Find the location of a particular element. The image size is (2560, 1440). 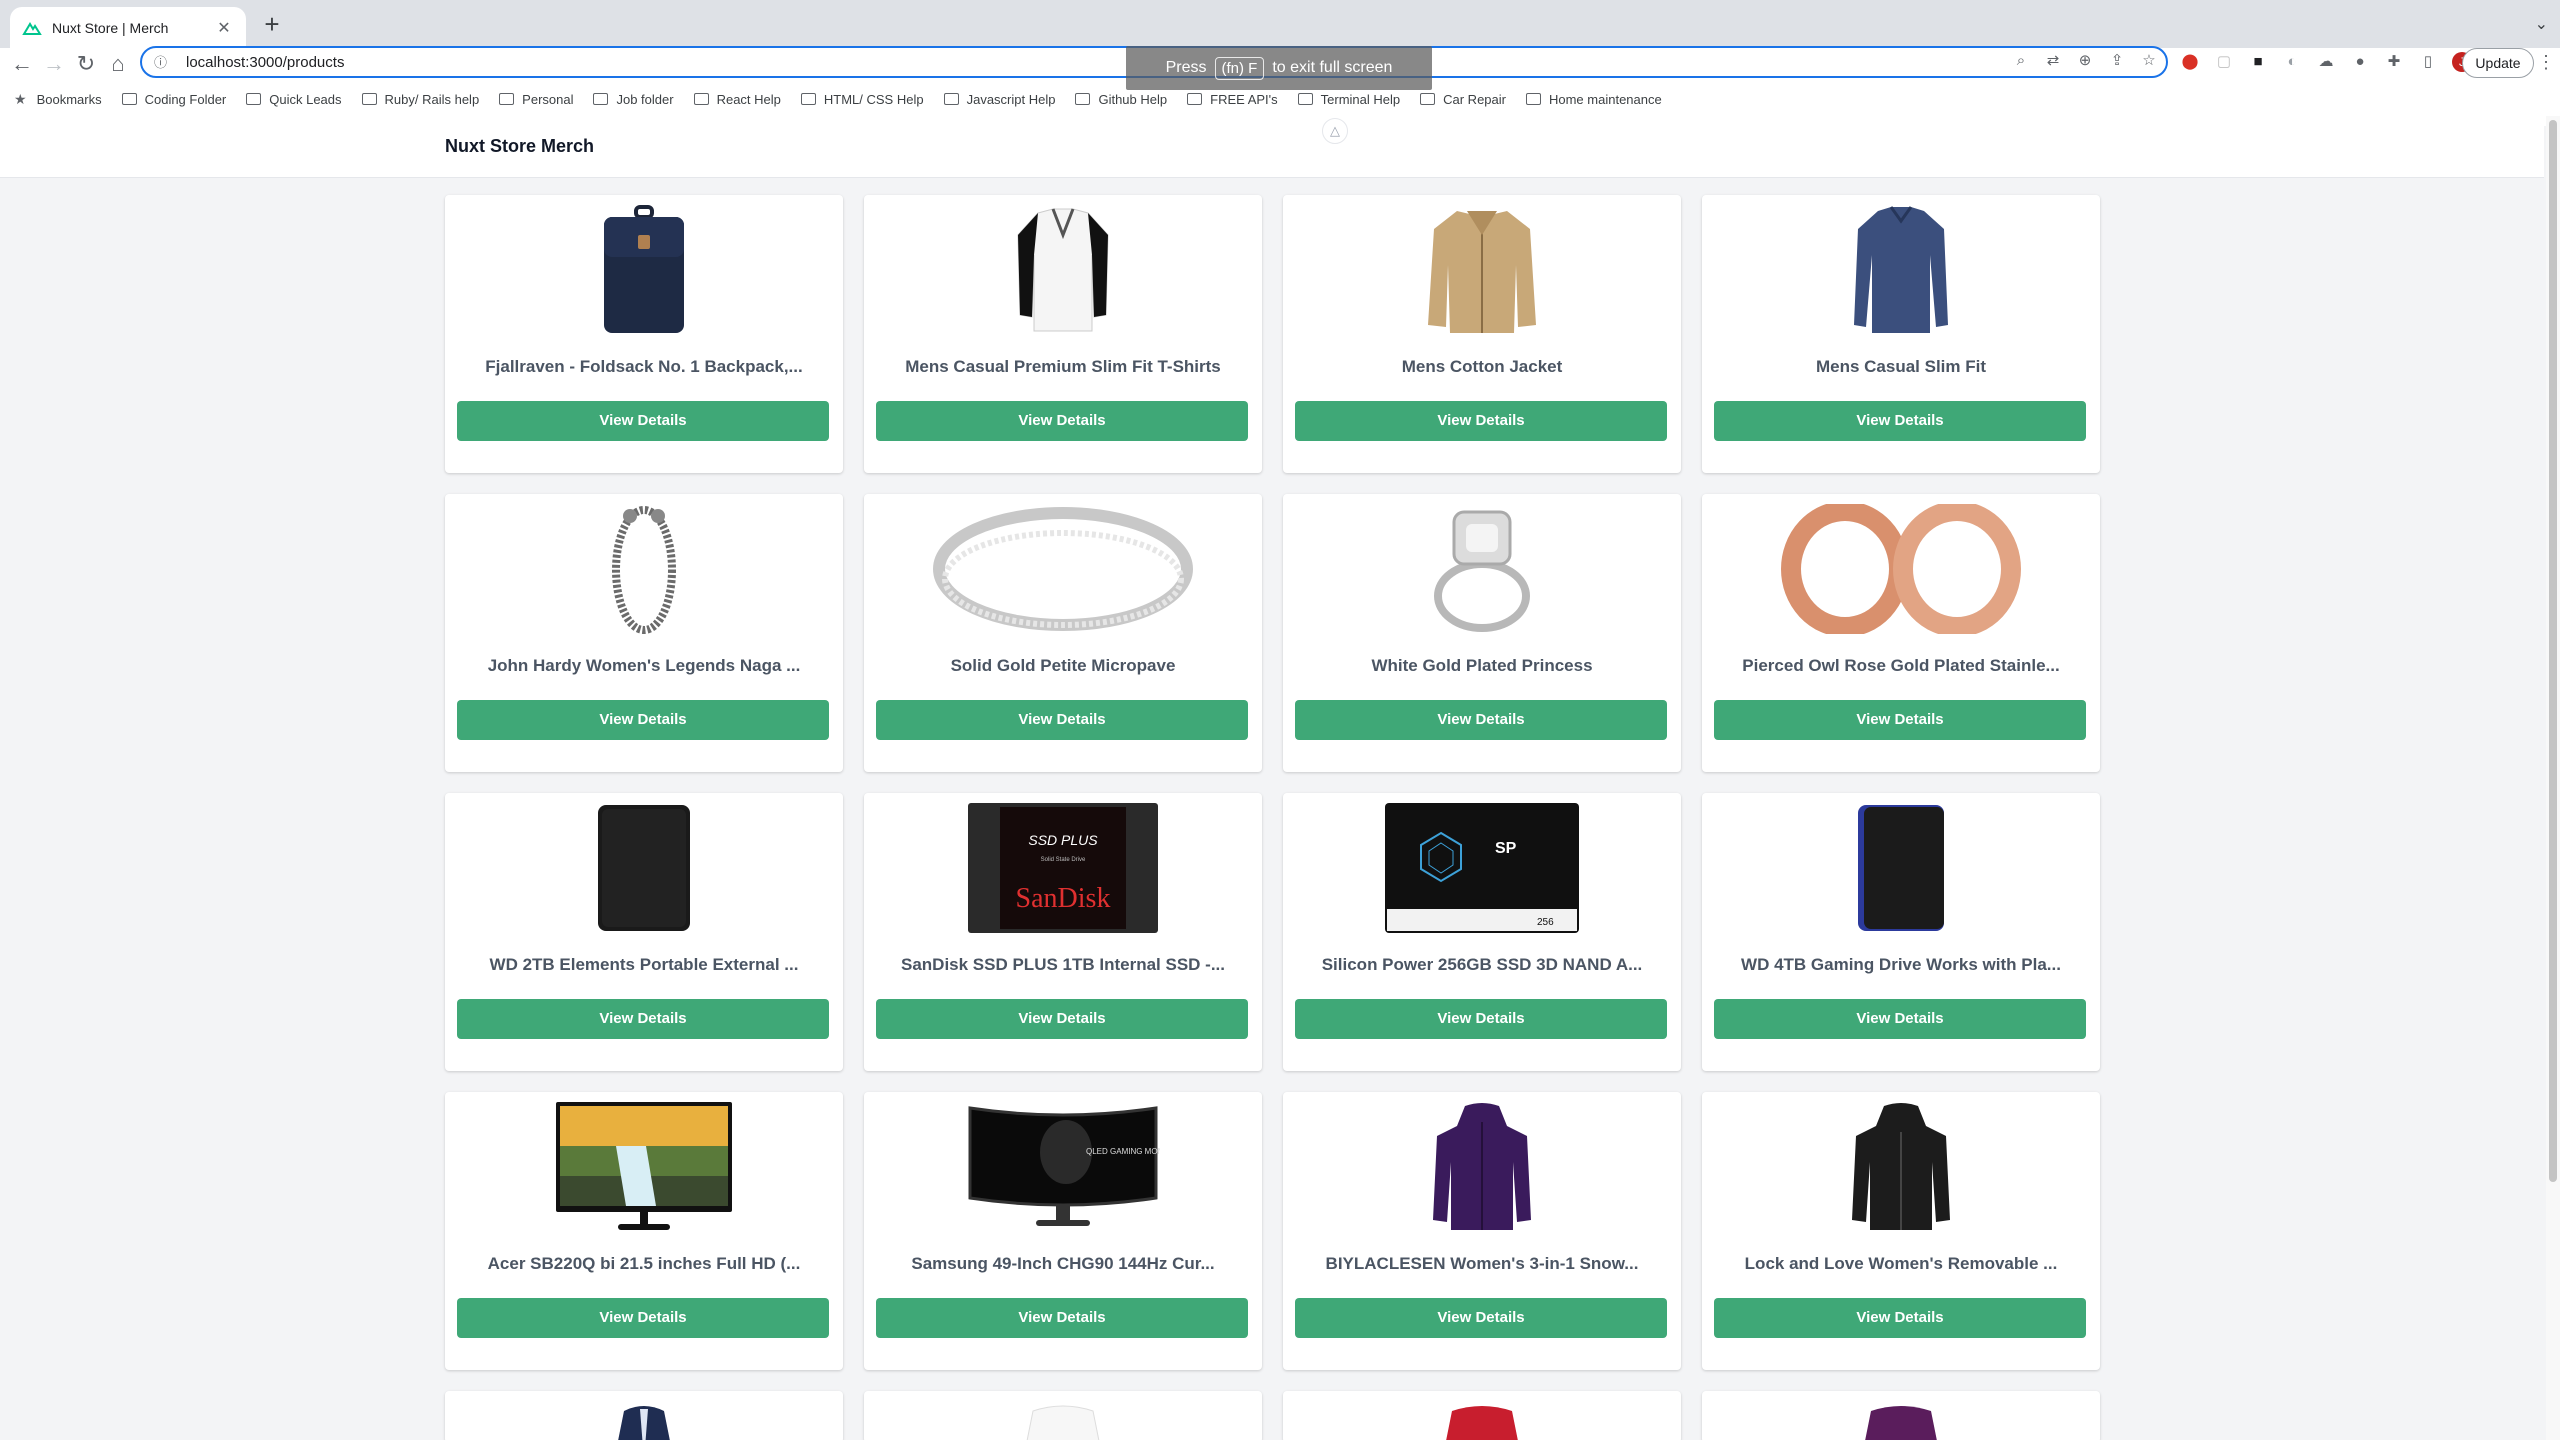

bookmark-item: FREE API's is located at coordinates (1232, 99).